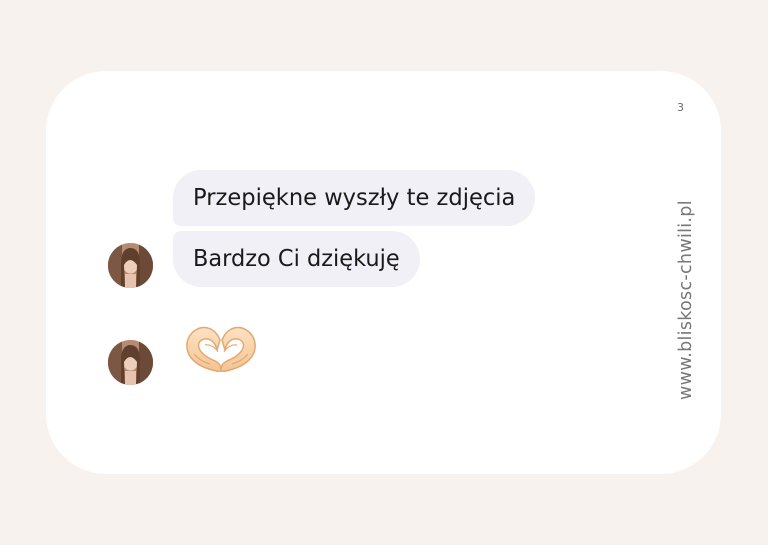 The image size is (768, 545). What do you see at coordinates (680, 107) in the screenshot?
I see `page-number: 3` at bounding box center [680, 107].